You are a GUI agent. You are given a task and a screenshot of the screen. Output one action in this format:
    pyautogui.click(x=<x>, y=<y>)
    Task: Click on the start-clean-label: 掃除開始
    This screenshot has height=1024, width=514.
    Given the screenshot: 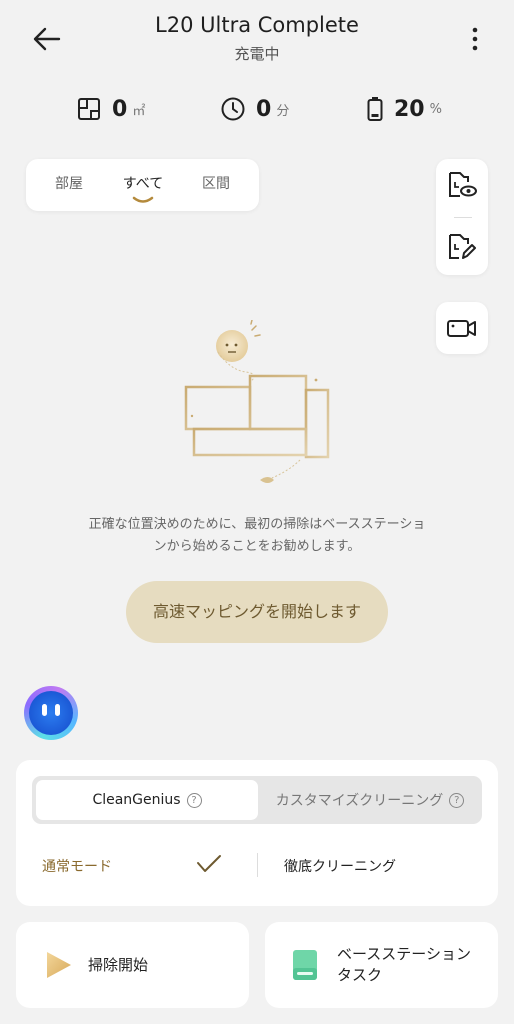 What is the action you would take?
    pyautogui.click(x=118, y=965)
    